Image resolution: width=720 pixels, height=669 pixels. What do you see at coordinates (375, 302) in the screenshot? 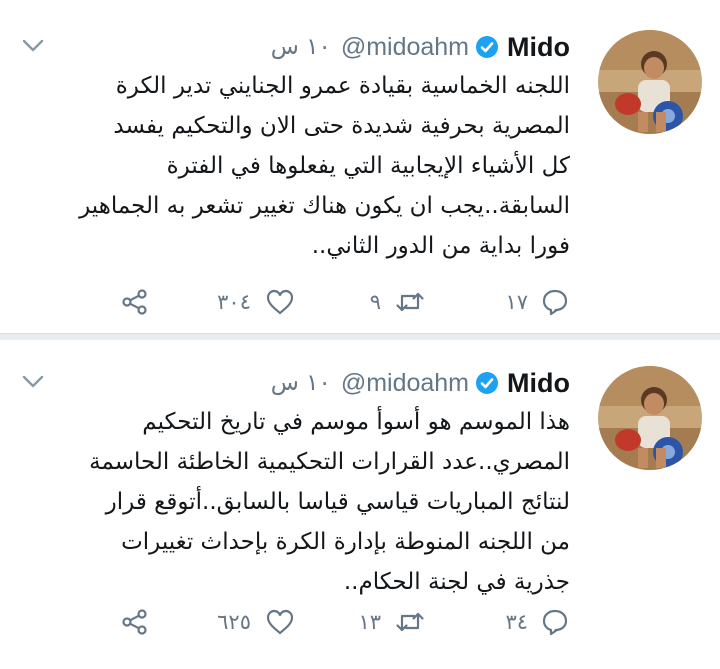
I see `retweet-count: ٩` at bounding box center [375, 302].